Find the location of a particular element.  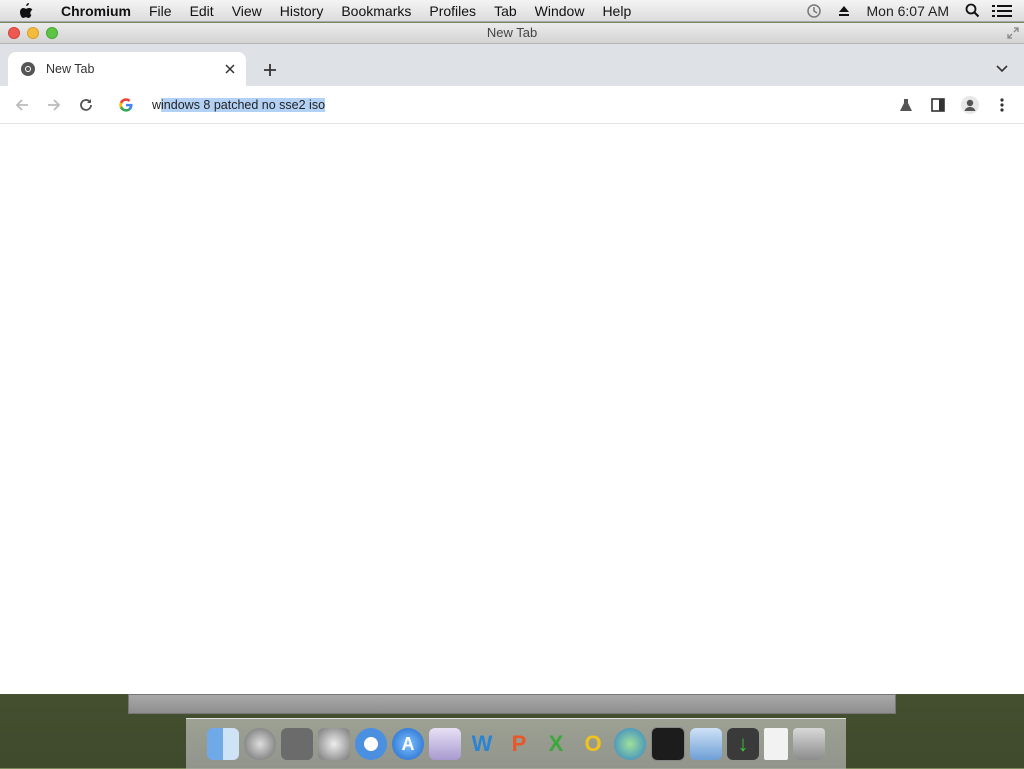

omnibox: windows 8 patched no sse2 iso is located at coordinates (222, 105).